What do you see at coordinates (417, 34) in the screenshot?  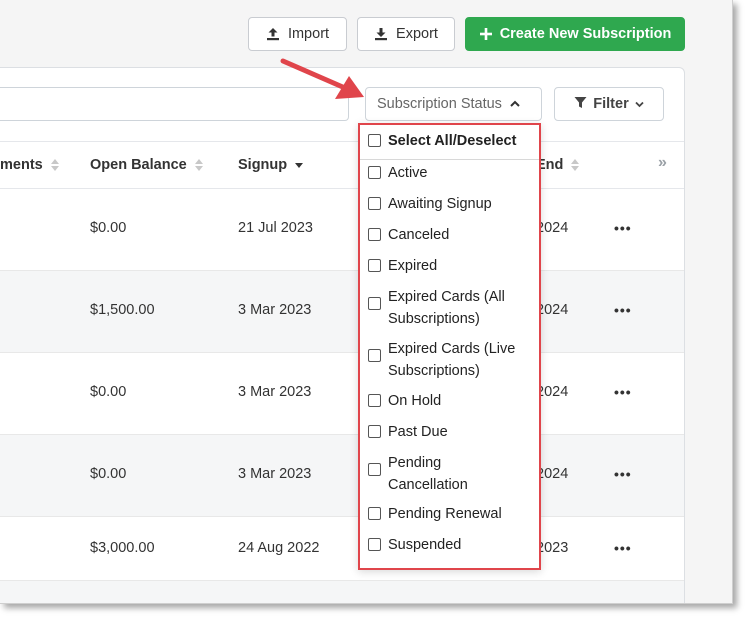 I see `export-label: Export` at bounding box center [417, 34].